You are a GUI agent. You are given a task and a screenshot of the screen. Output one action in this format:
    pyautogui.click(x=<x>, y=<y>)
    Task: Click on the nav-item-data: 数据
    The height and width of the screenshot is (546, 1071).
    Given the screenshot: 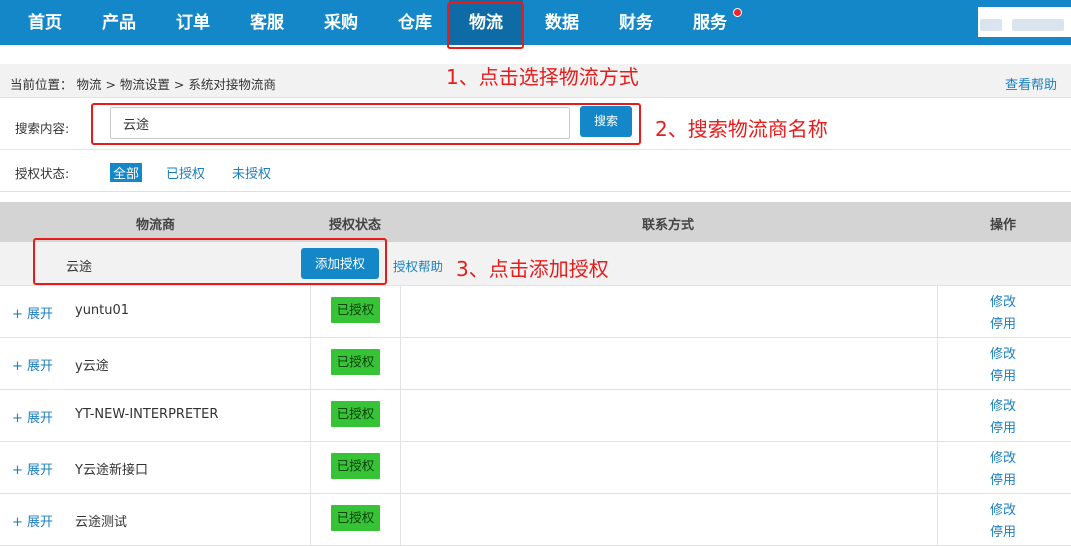 What is the action you would take?
    pyautogui.click(x=562, y=22)
    